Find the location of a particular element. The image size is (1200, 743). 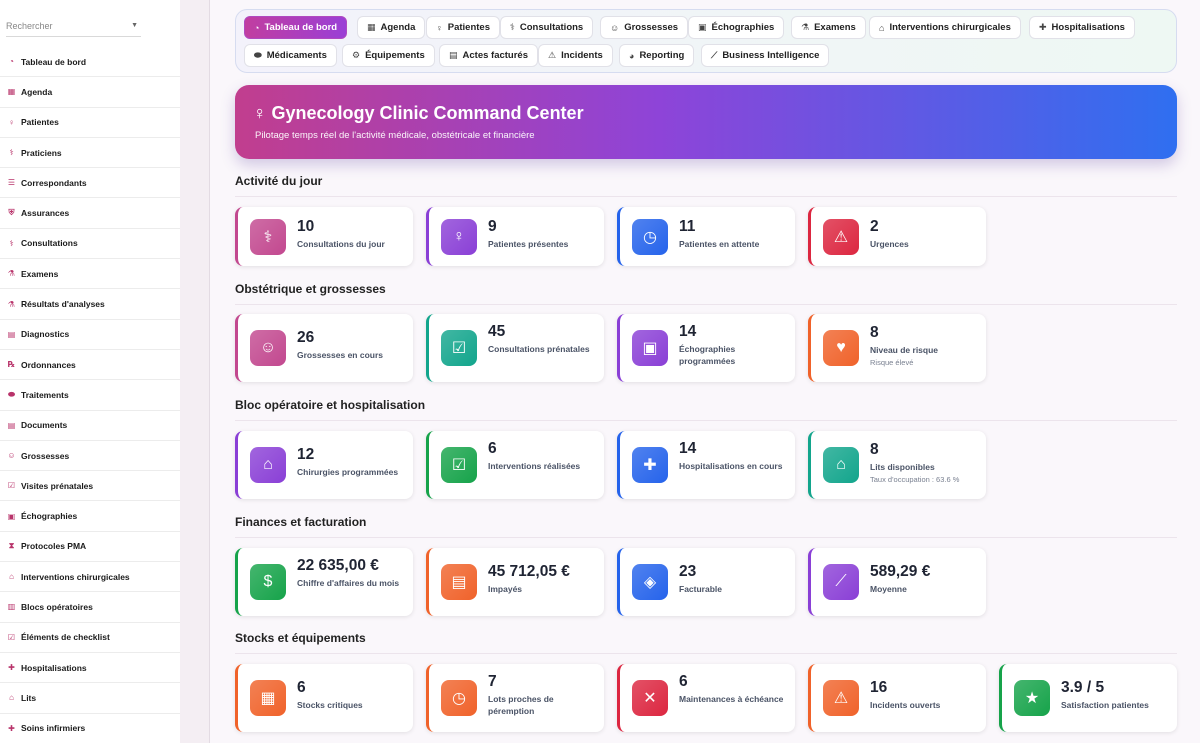

tab: ⟋ Business Intelligence is located at coordinates (765, 55).